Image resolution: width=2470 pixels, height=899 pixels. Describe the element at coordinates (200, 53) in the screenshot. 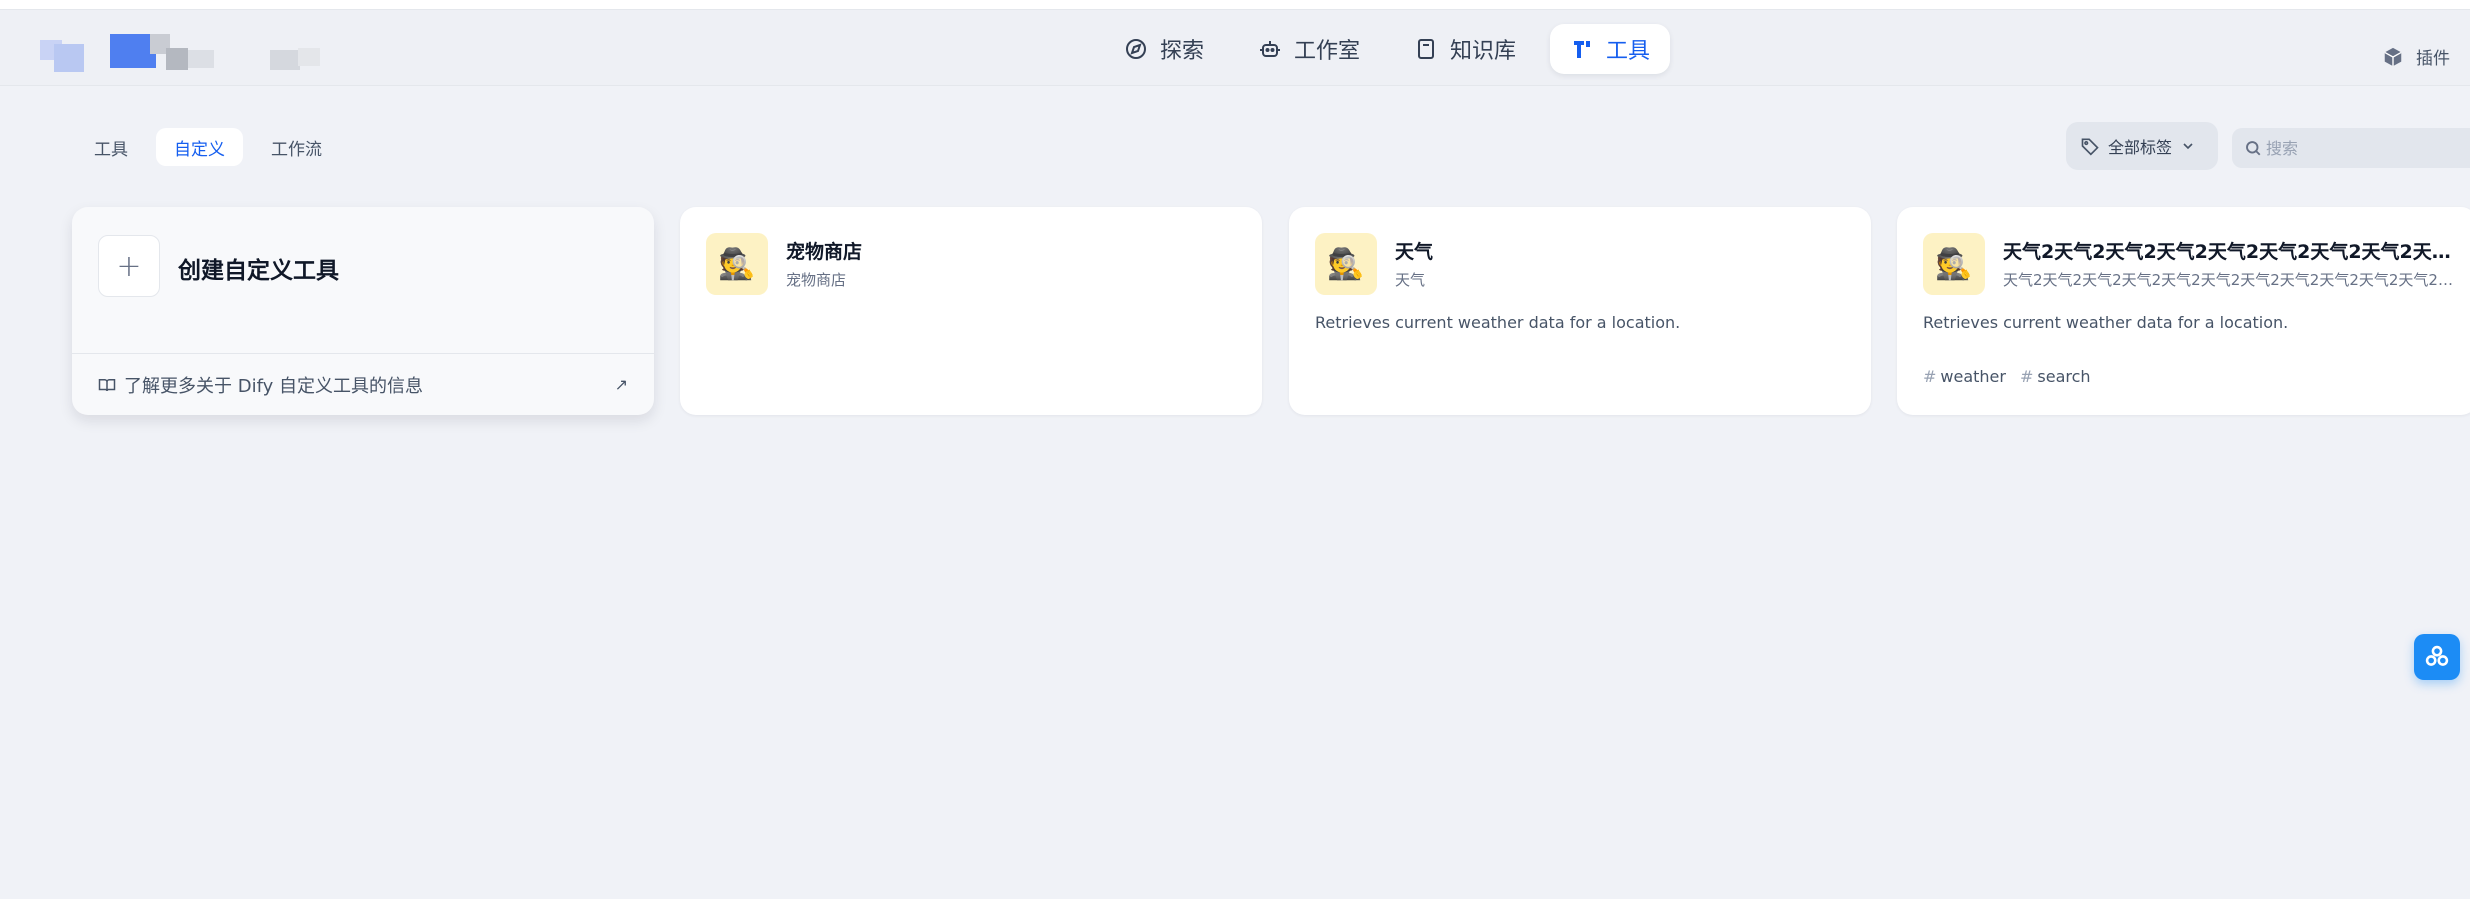

I see `workspace-logo` at that location.